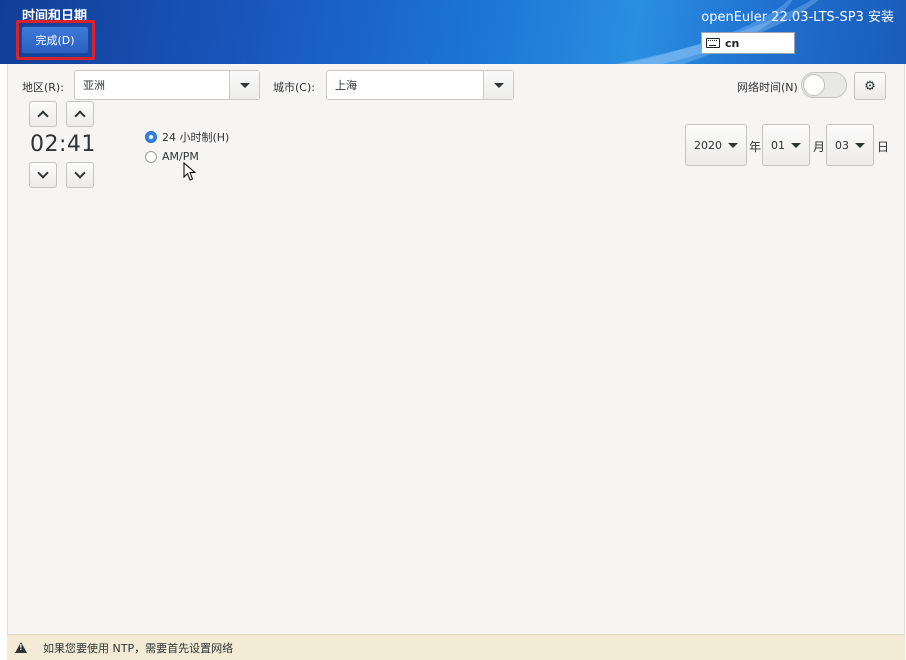  I want to click on region-value: 亚洲, so click(94, 85).